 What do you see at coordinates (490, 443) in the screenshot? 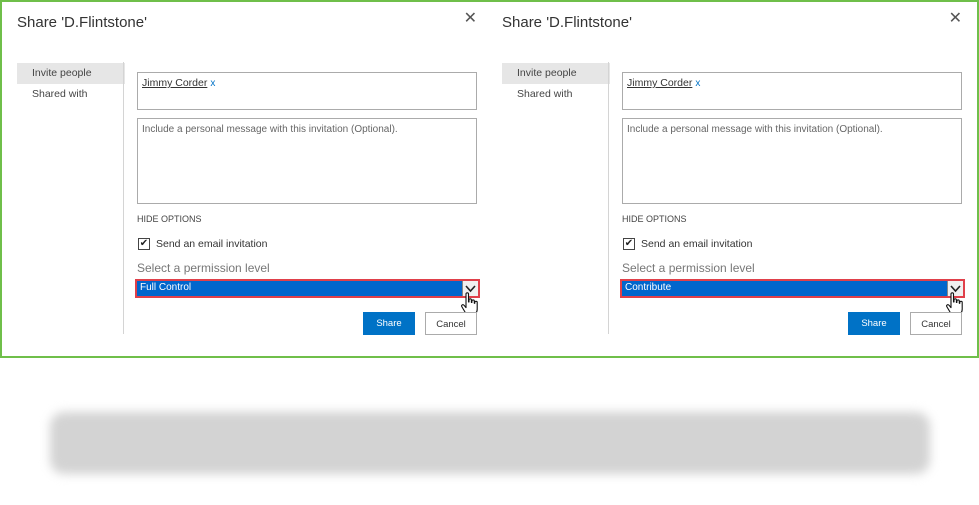
I see `blurred-banner` at bounding box center [490, 443].